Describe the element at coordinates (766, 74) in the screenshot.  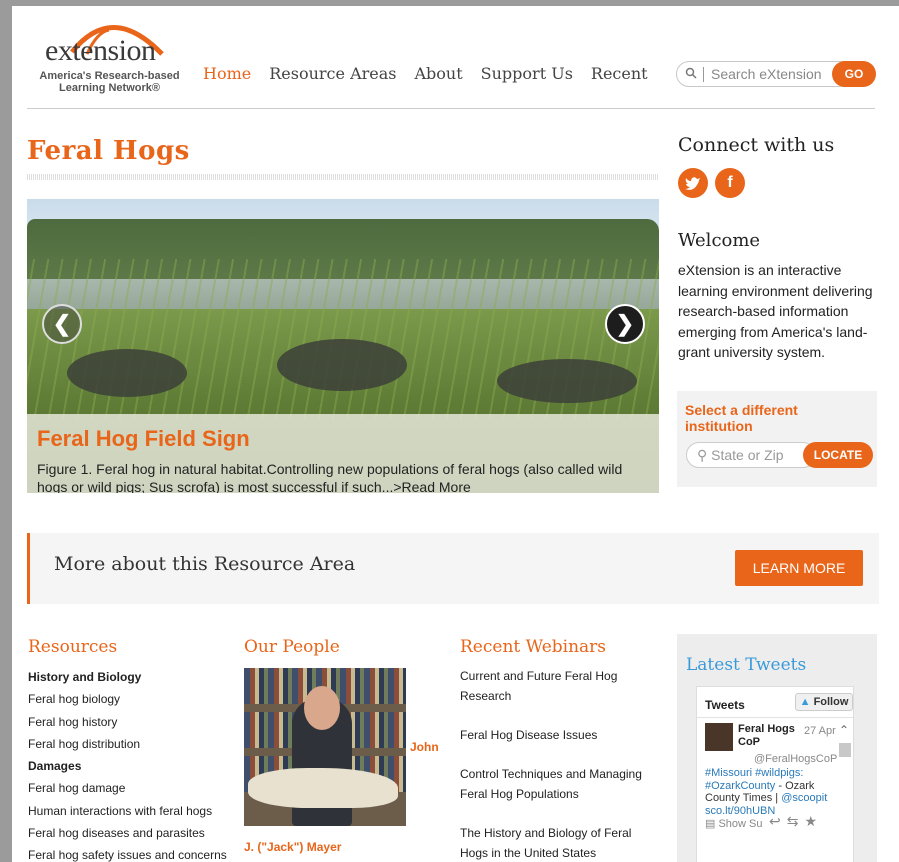
I see `search-placeholder: Search eXtension` at that location.